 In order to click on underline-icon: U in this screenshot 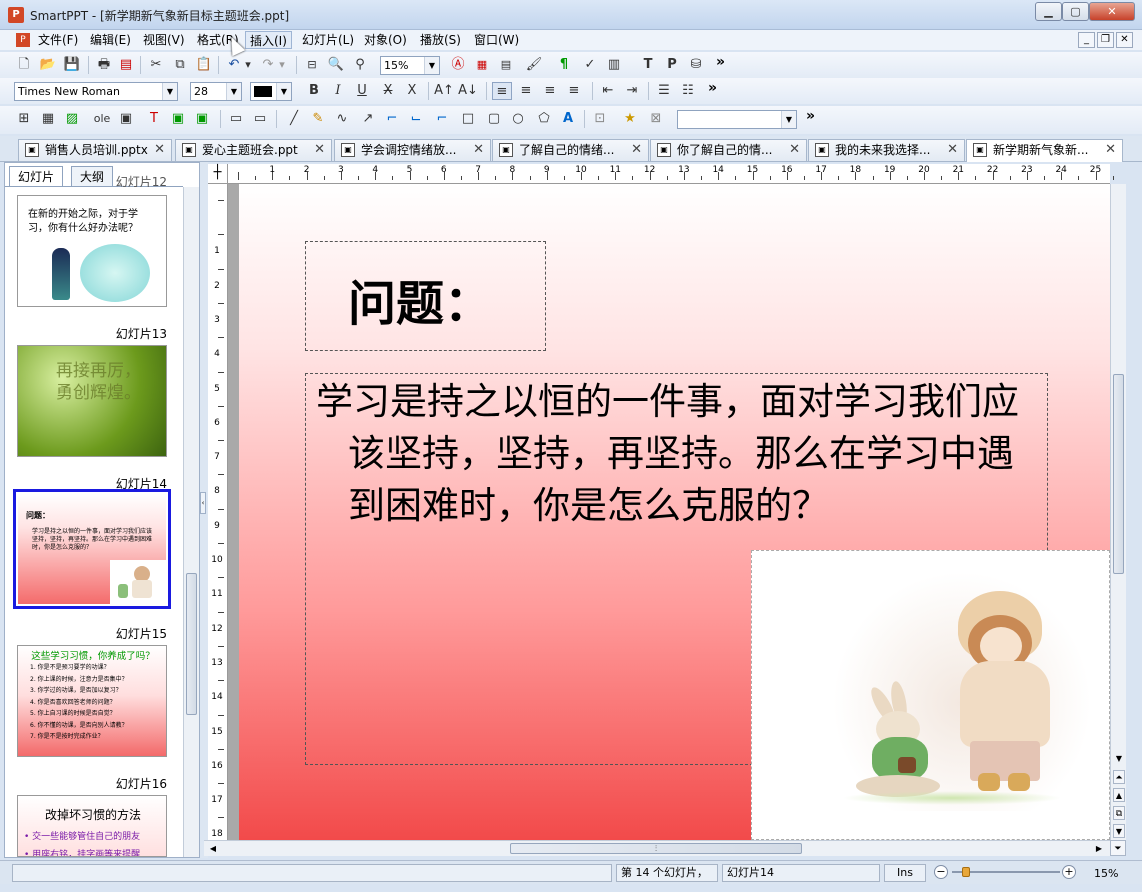, I will do `click(362, 91)`.